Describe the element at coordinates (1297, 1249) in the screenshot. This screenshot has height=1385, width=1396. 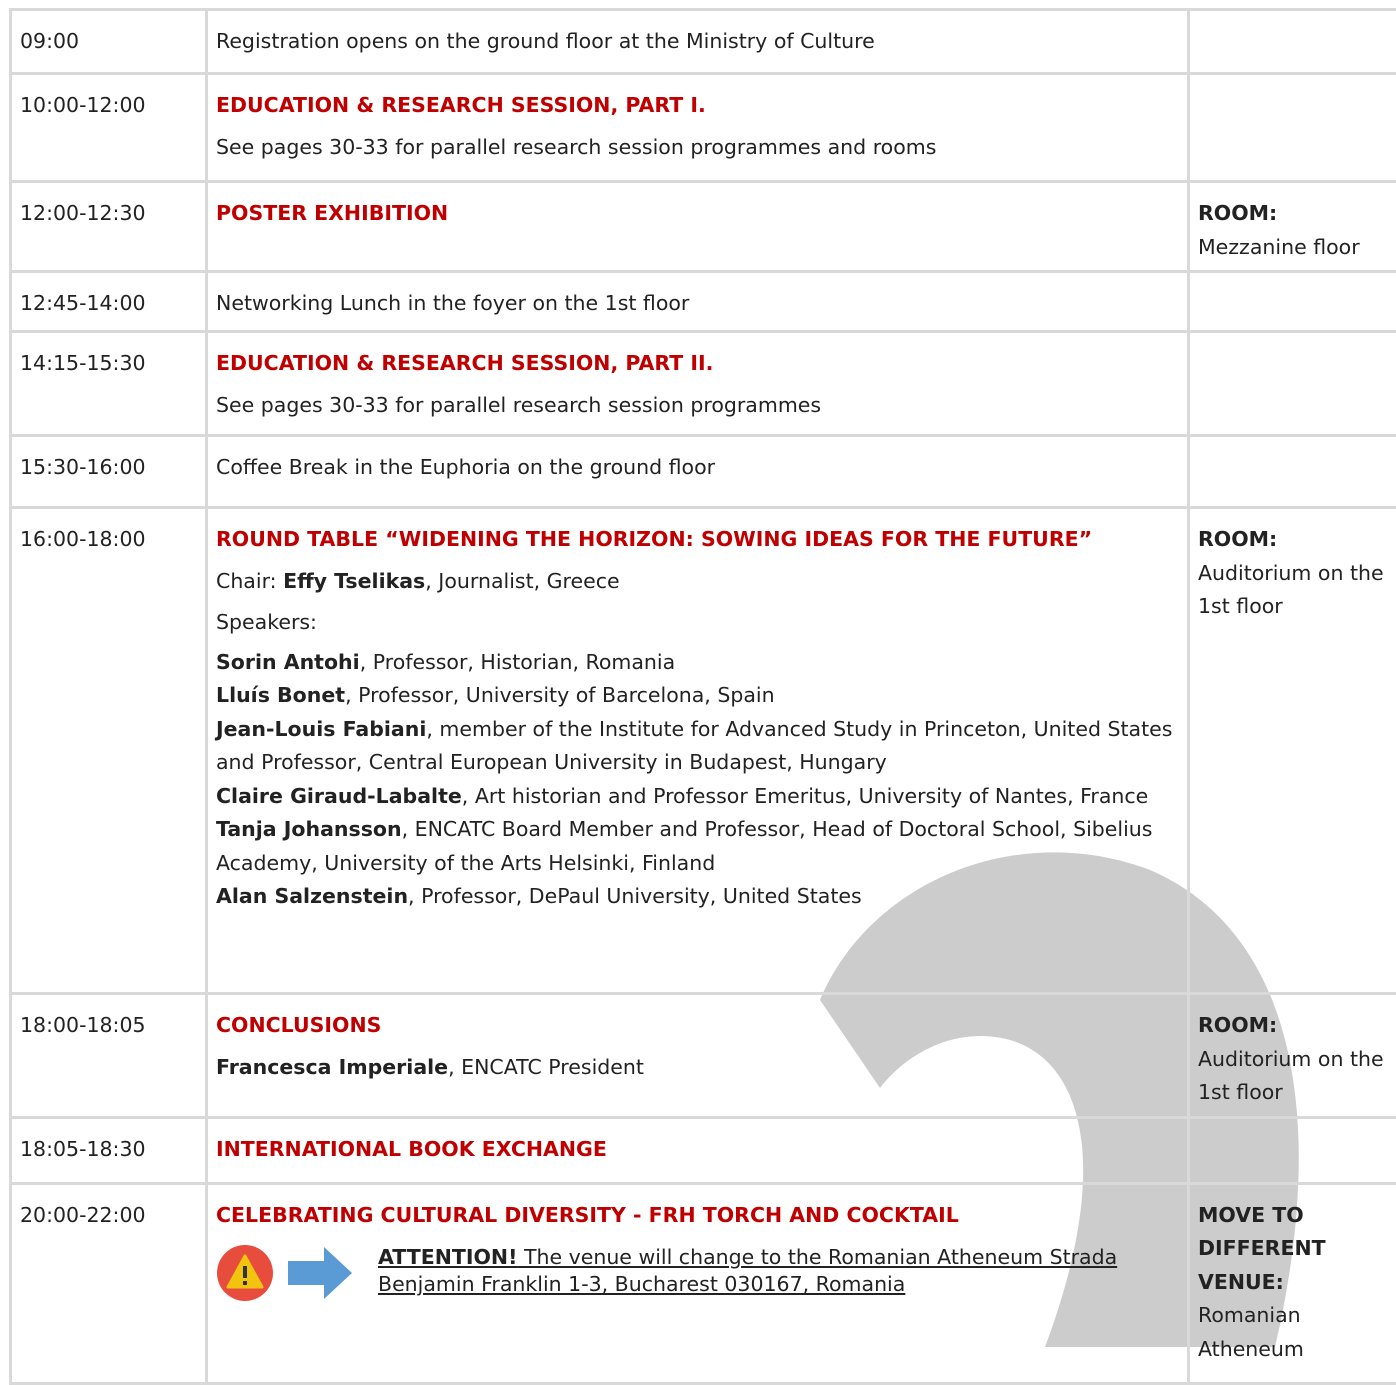
I see `room-label: MOVE TO DIFFERENT VENUE:` at that location.